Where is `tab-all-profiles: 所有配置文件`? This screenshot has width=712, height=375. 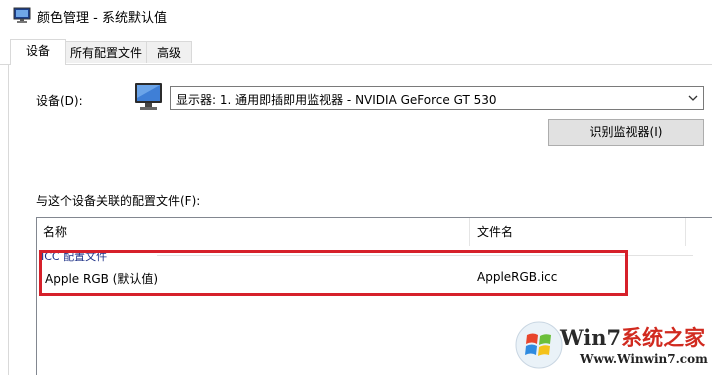 tab-all-profiles: 所有配置文件 is located at coordinates (106, 52).